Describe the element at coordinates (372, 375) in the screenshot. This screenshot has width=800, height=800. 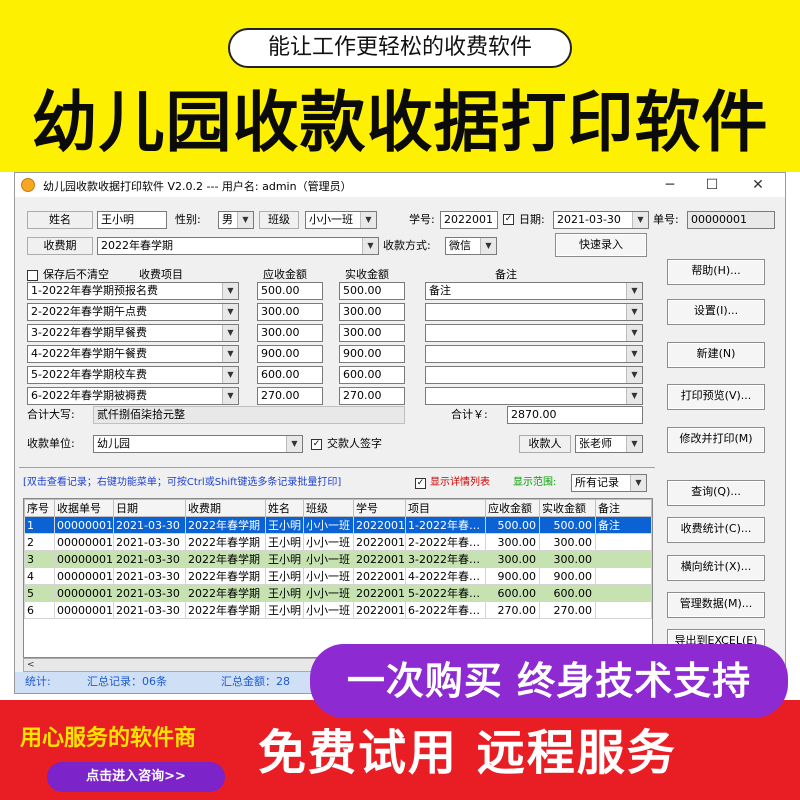
I see `paid-input-5: 600.00` at that location.